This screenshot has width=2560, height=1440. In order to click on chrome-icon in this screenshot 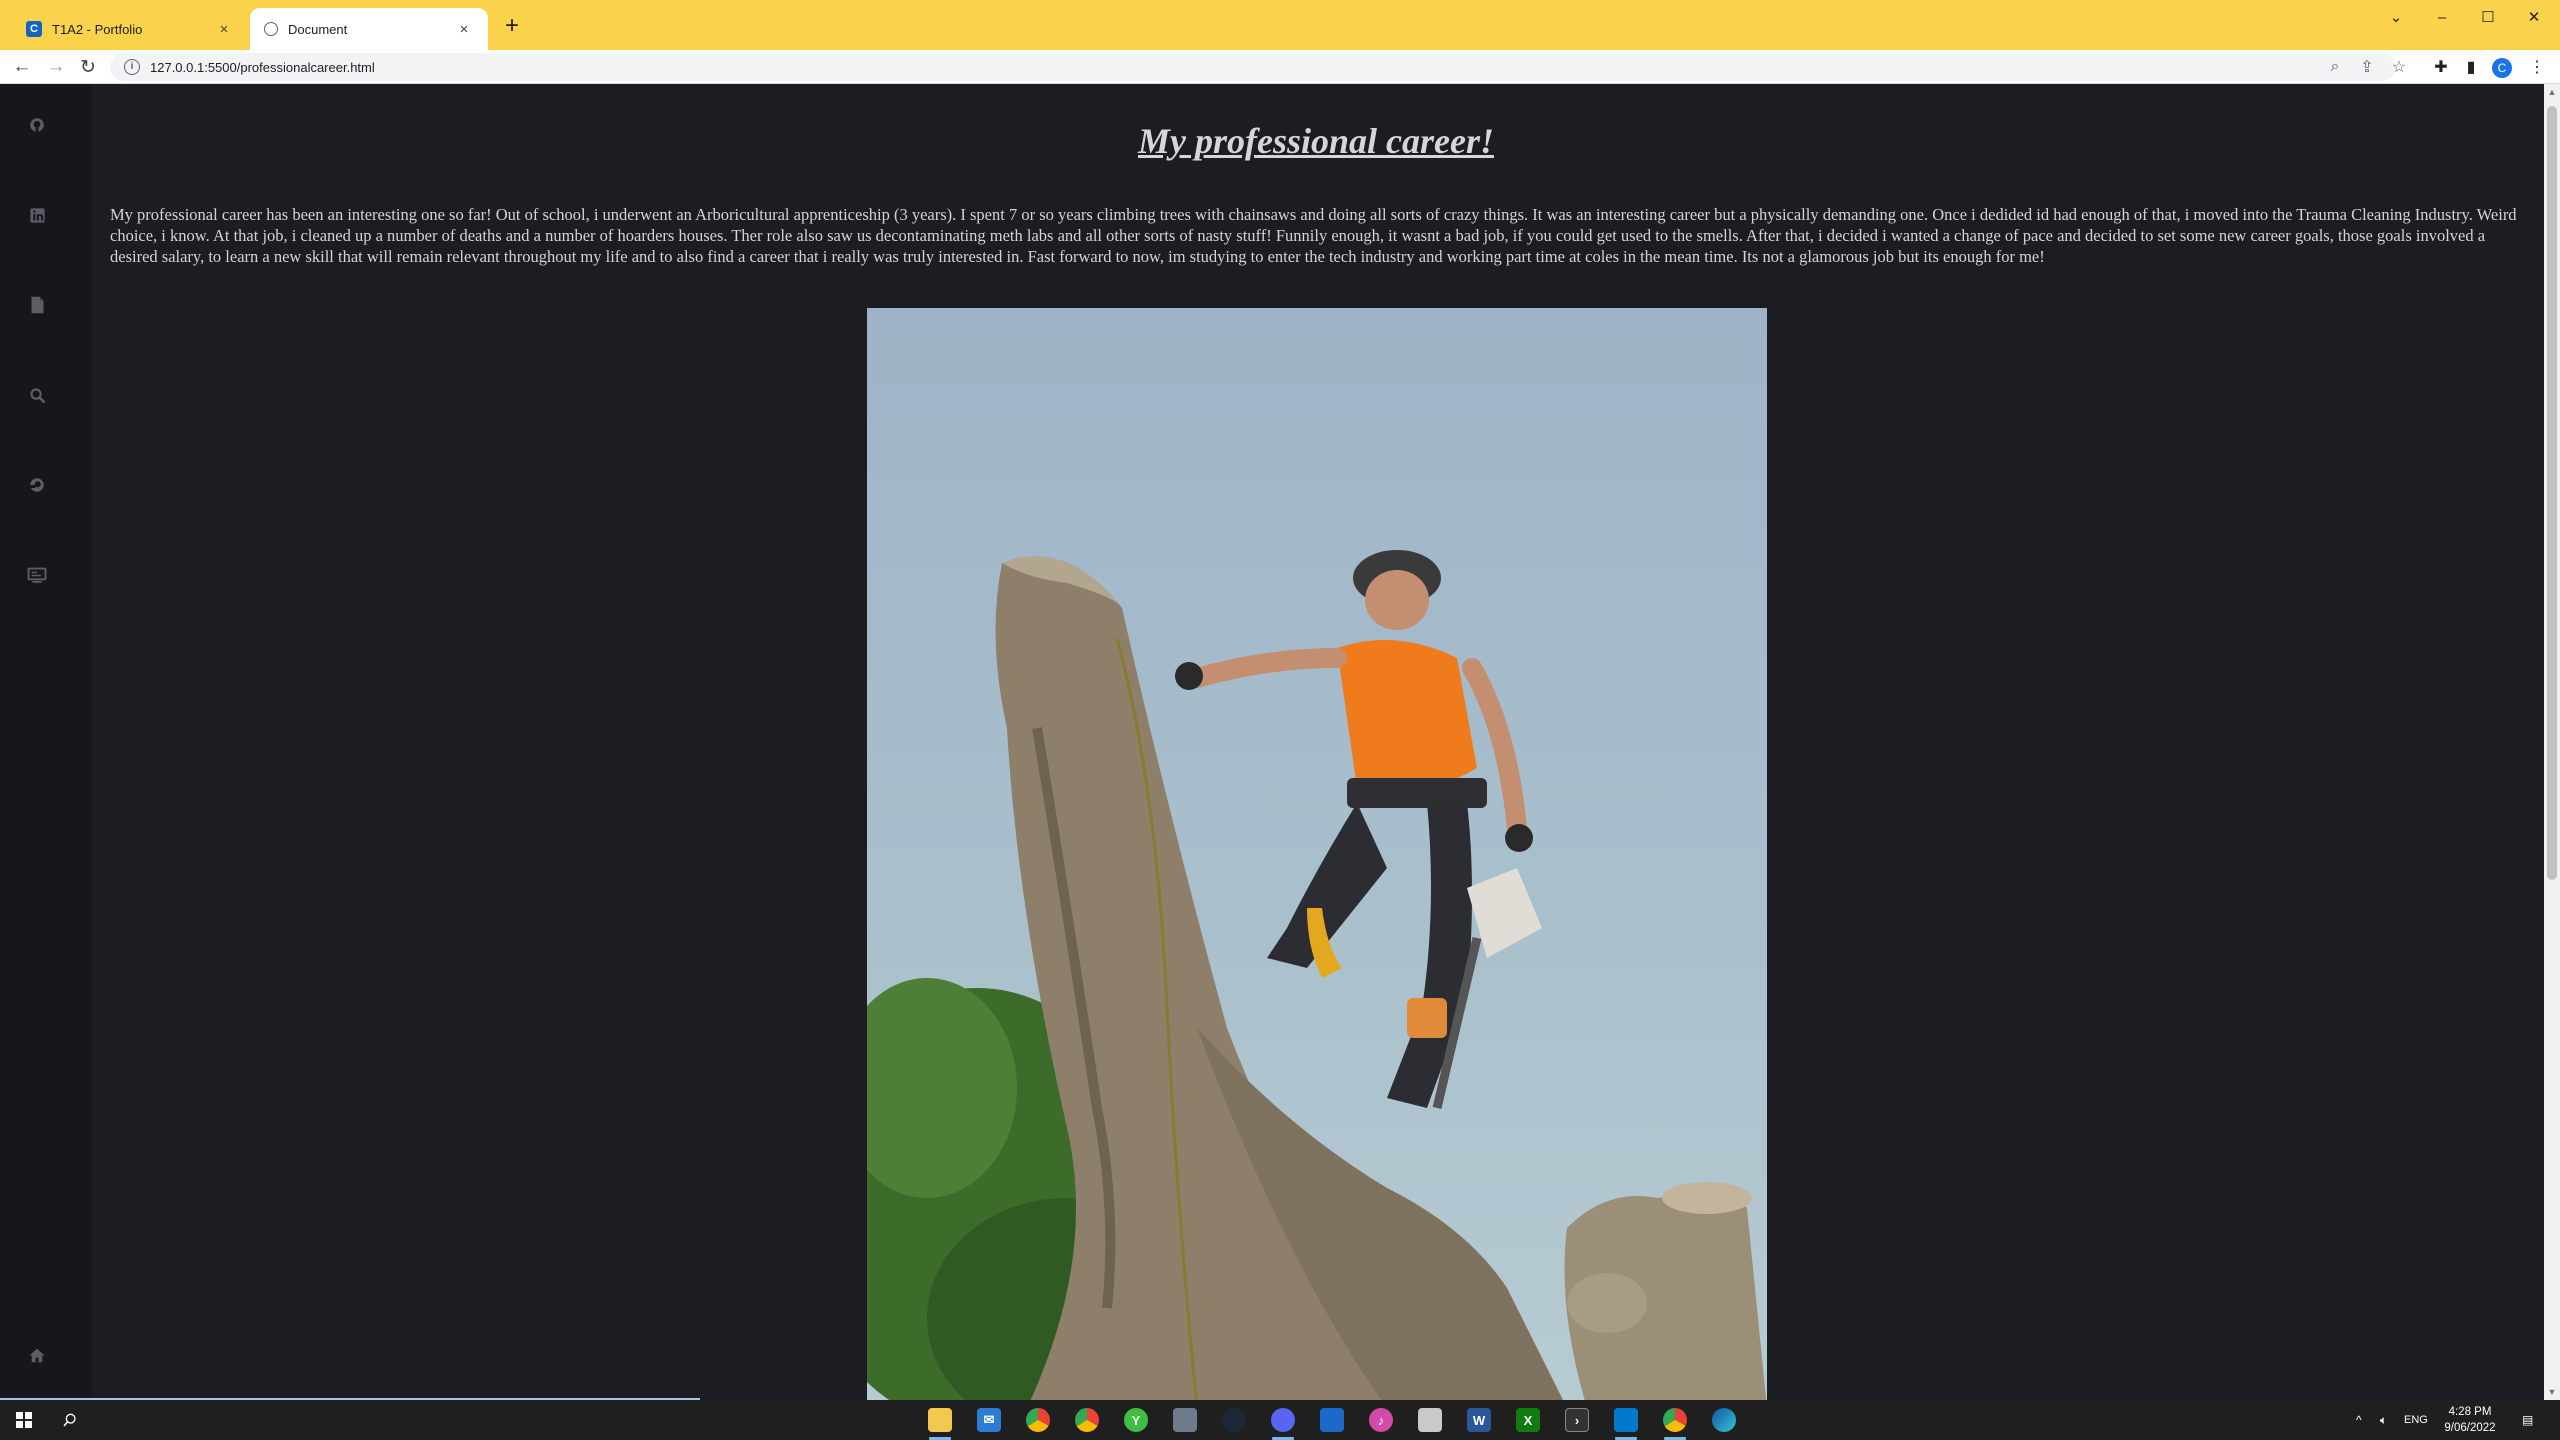, I will do `click(1038, 1420)`.